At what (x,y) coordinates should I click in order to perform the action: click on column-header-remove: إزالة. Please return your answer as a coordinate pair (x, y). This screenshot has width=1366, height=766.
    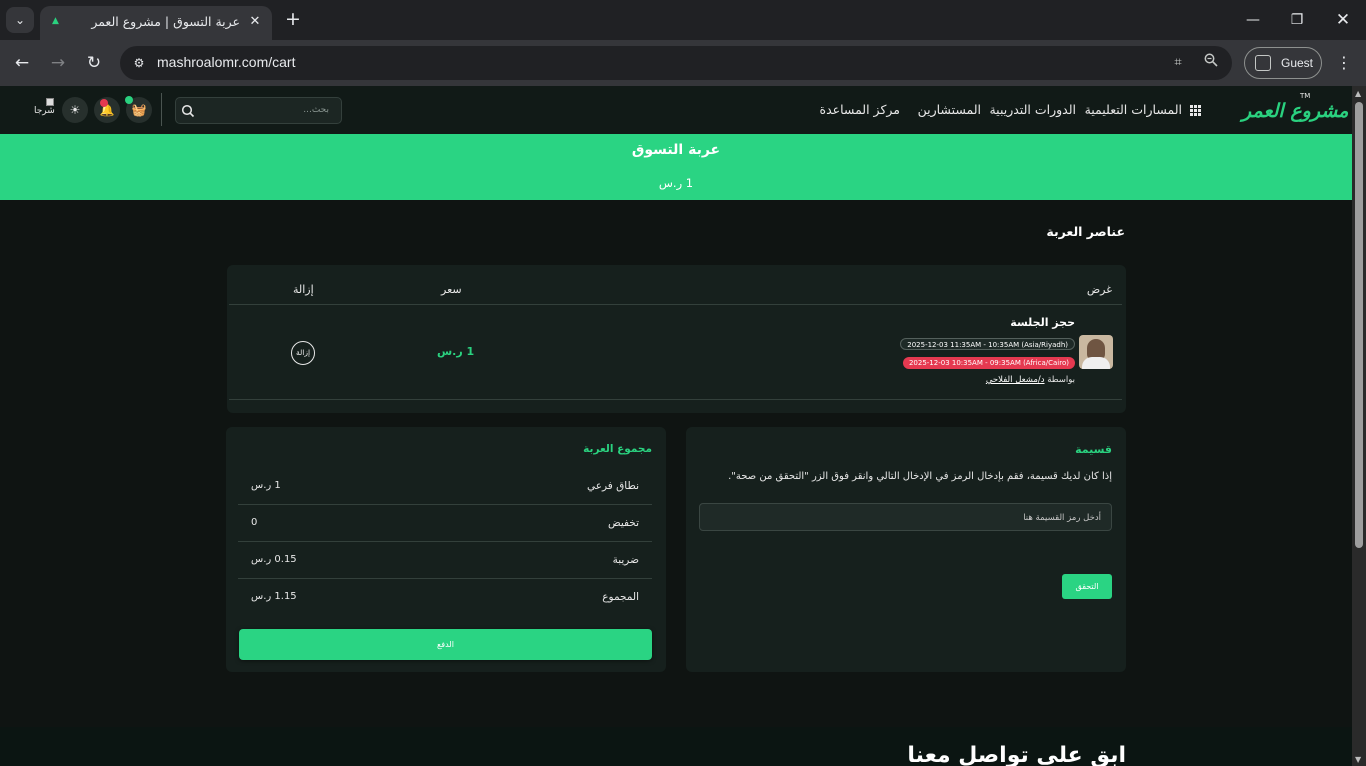
    Looking at the image, I should click on (303, 289).